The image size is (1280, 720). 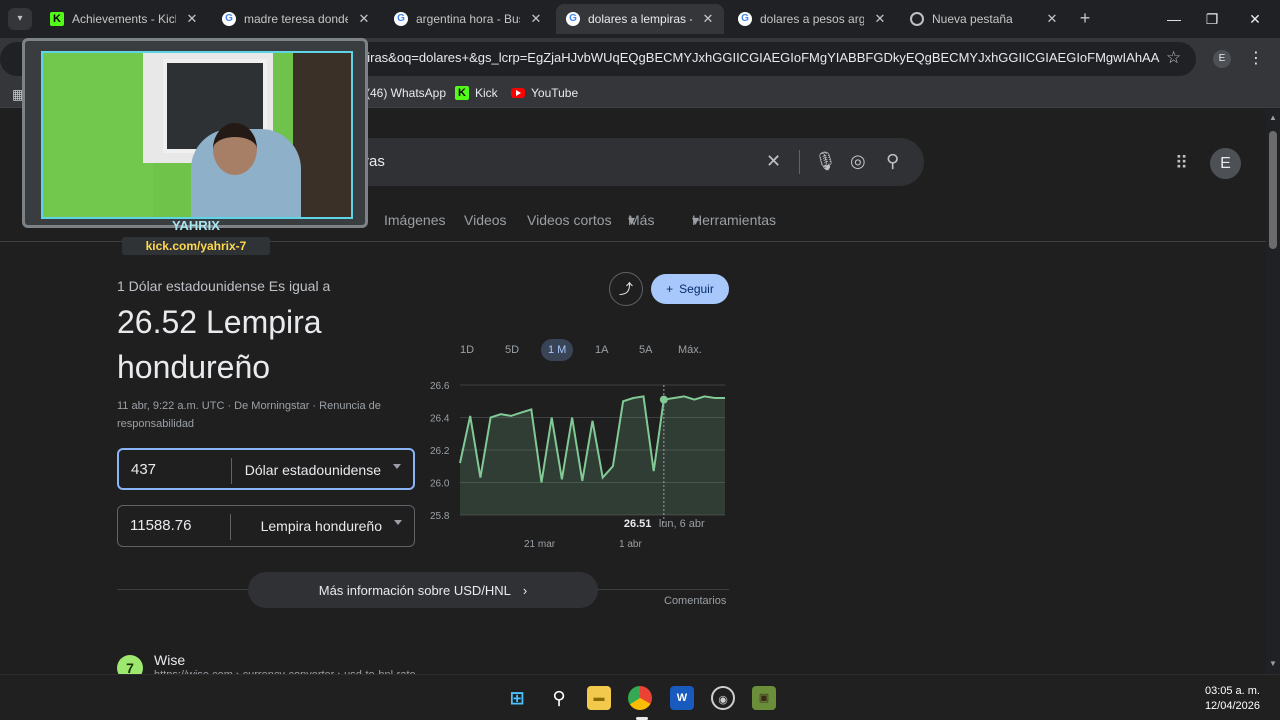 What do you see at coordinates (197, 135) in the screenshot?
I see `webcam-video` at bounding box center [197, 135].